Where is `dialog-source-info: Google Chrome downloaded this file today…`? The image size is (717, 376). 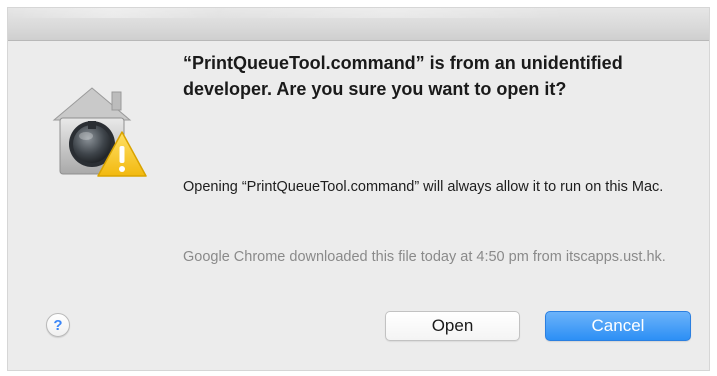
dialog-source-info: Google Chrome downloaded this file today… is located at coordinates (424, 257).